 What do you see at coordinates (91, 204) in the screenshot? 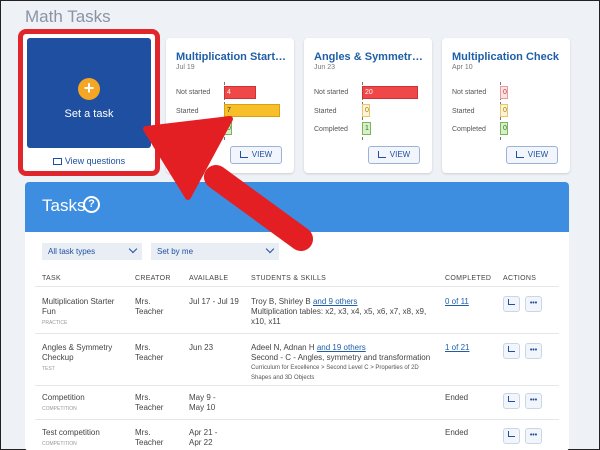
I see `help-icon: ?` at bounding box center [91, 204].